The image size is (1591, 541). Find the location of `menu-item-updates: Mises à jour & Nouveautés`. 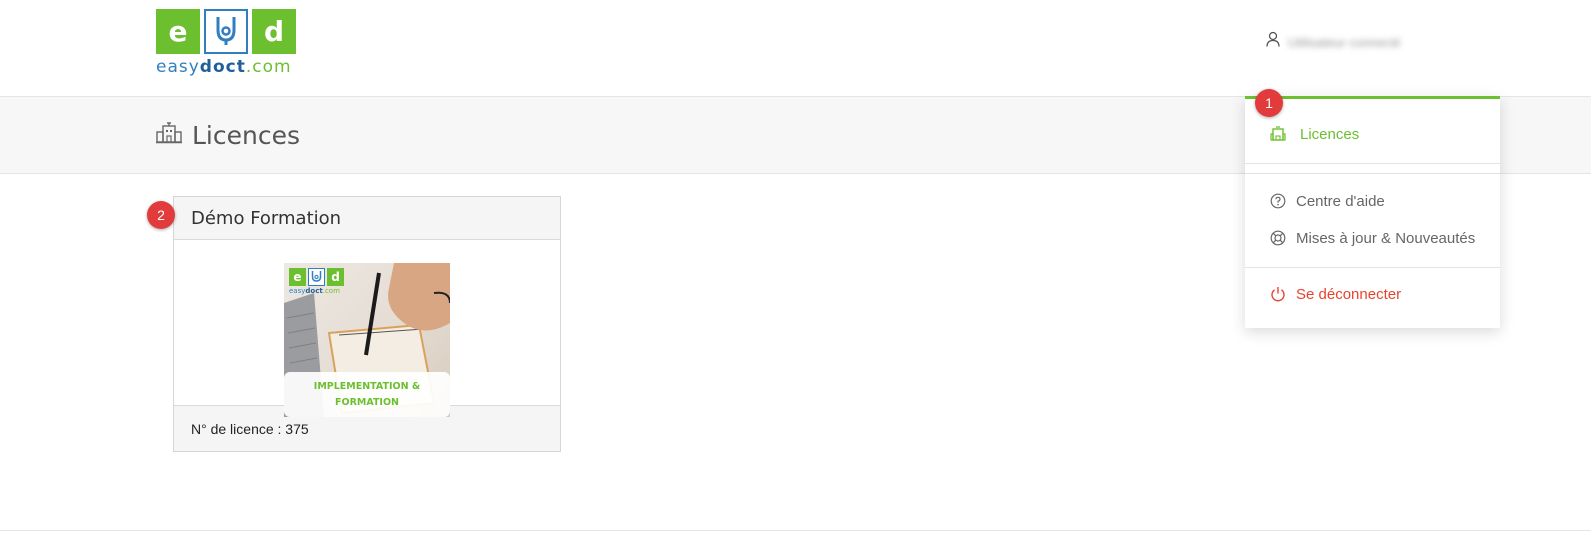

menu-item-updates: Mises à jour & Nouveautés is located at coordinates (1372, 238).